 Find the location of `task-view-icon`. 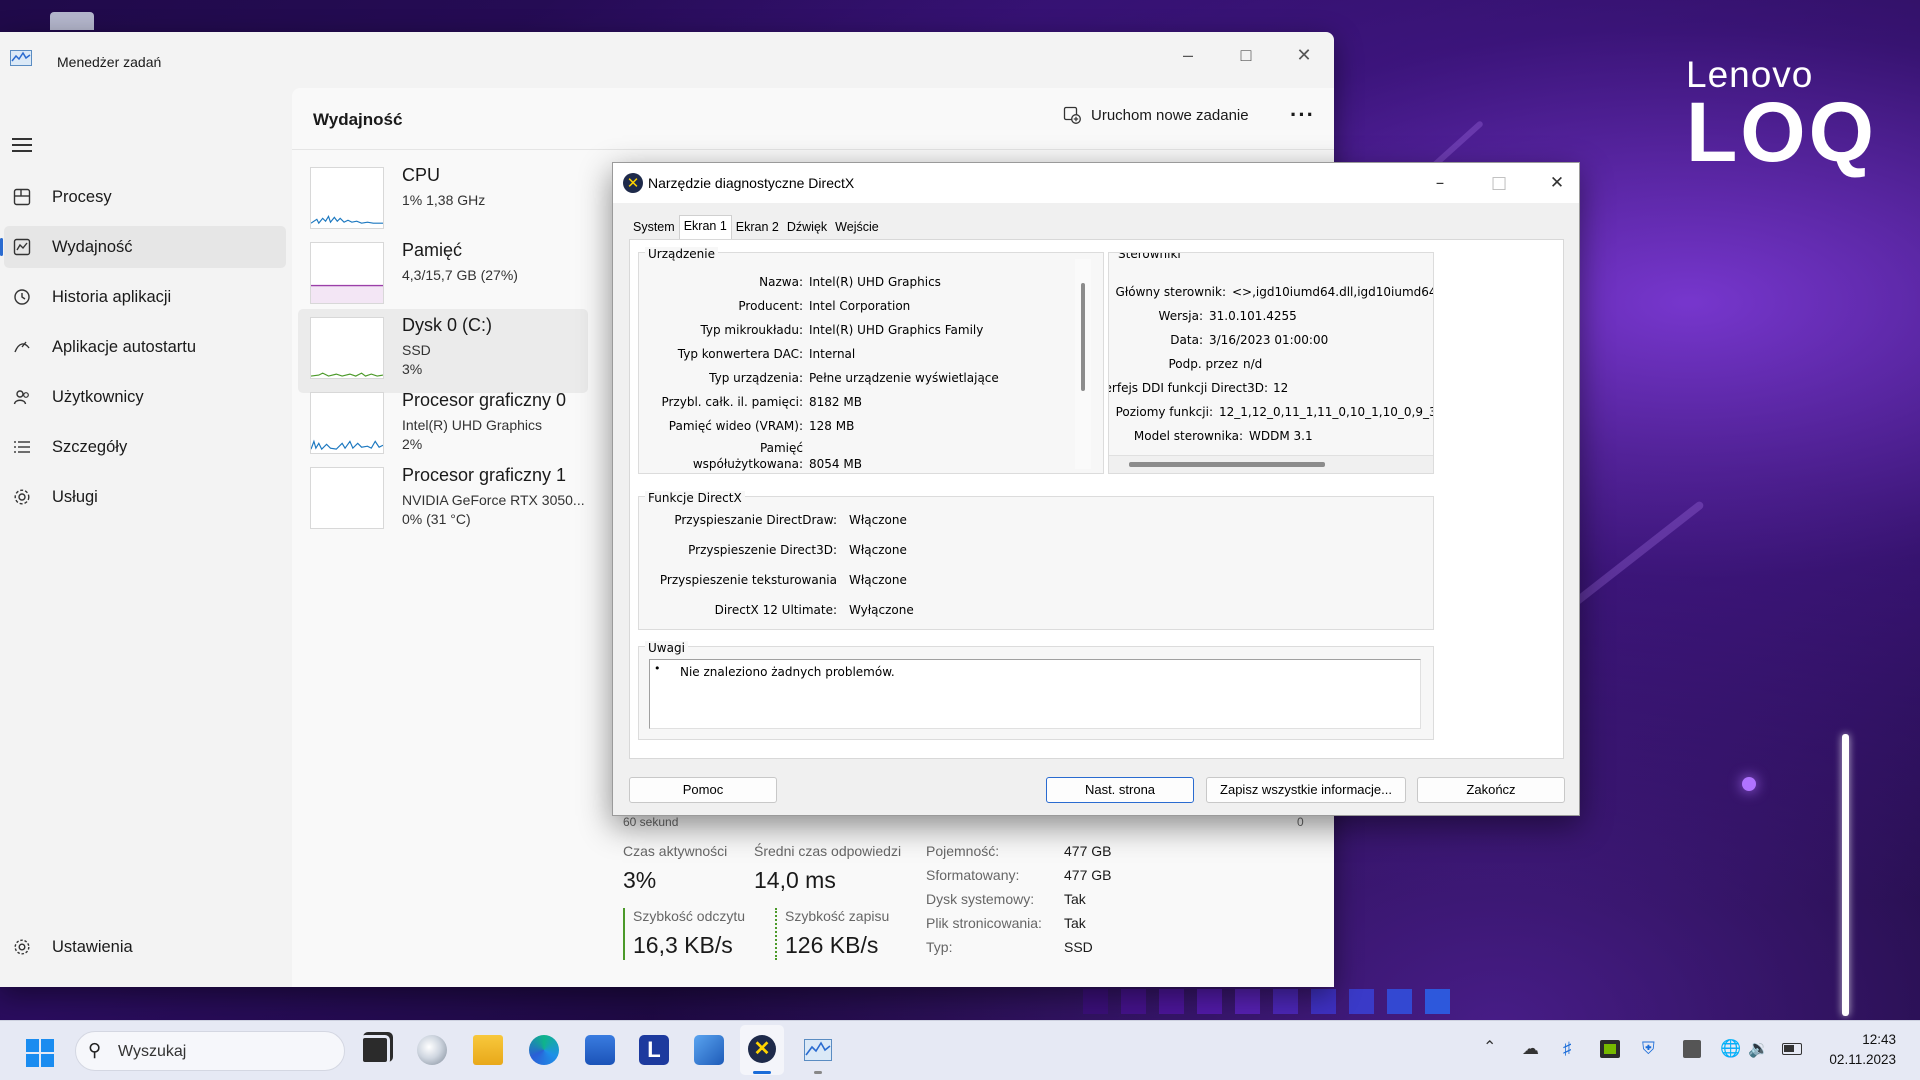

task-view-icon is located at coordinates (375, 1050).